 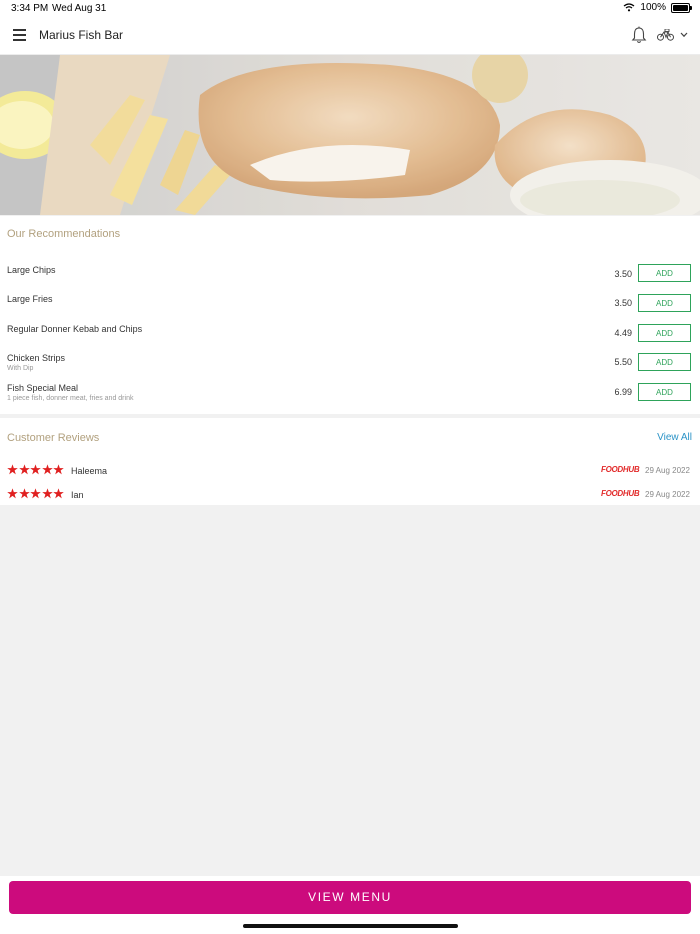 I want to click on item-name: Chicken Strips, so click(x=36, y=358).